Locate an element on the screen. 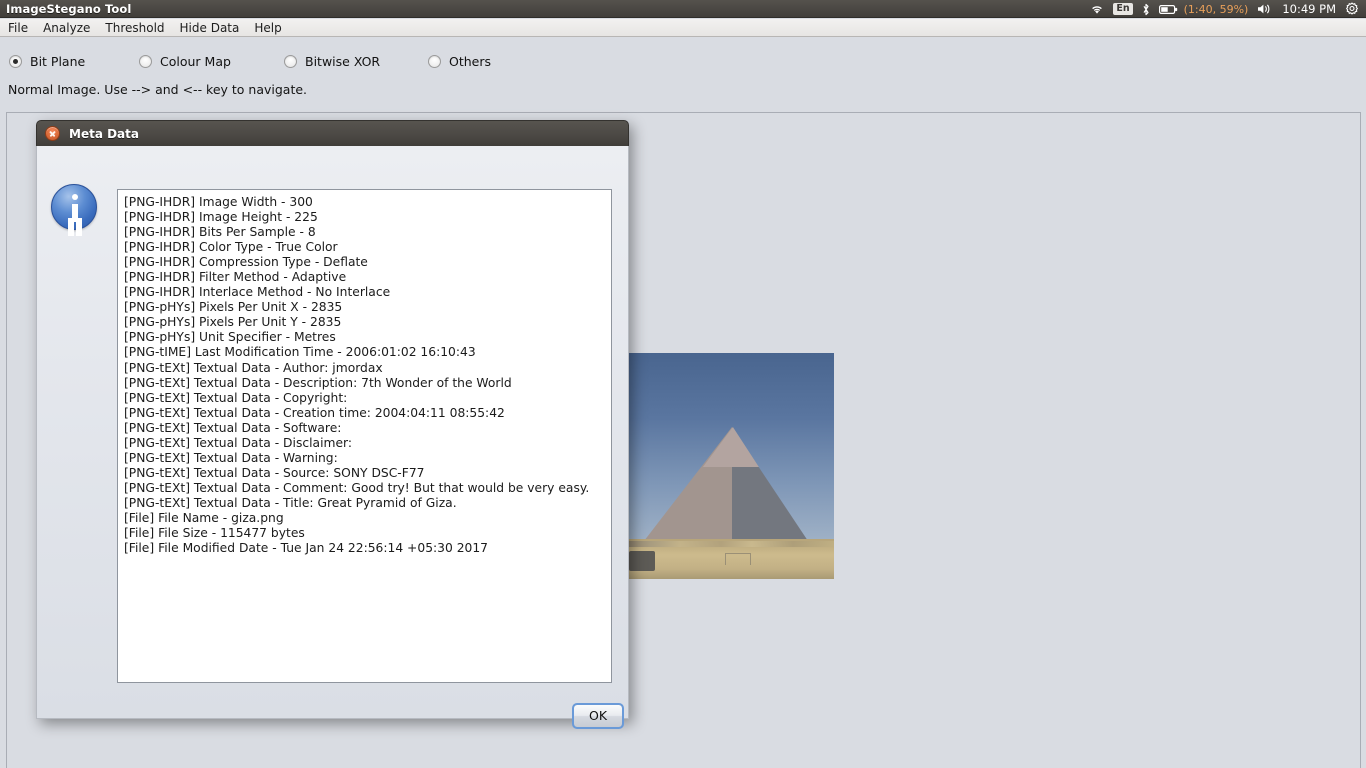 This screenshot has height=768, width=1366. battery-icon is located at coordinates (1168, 9).